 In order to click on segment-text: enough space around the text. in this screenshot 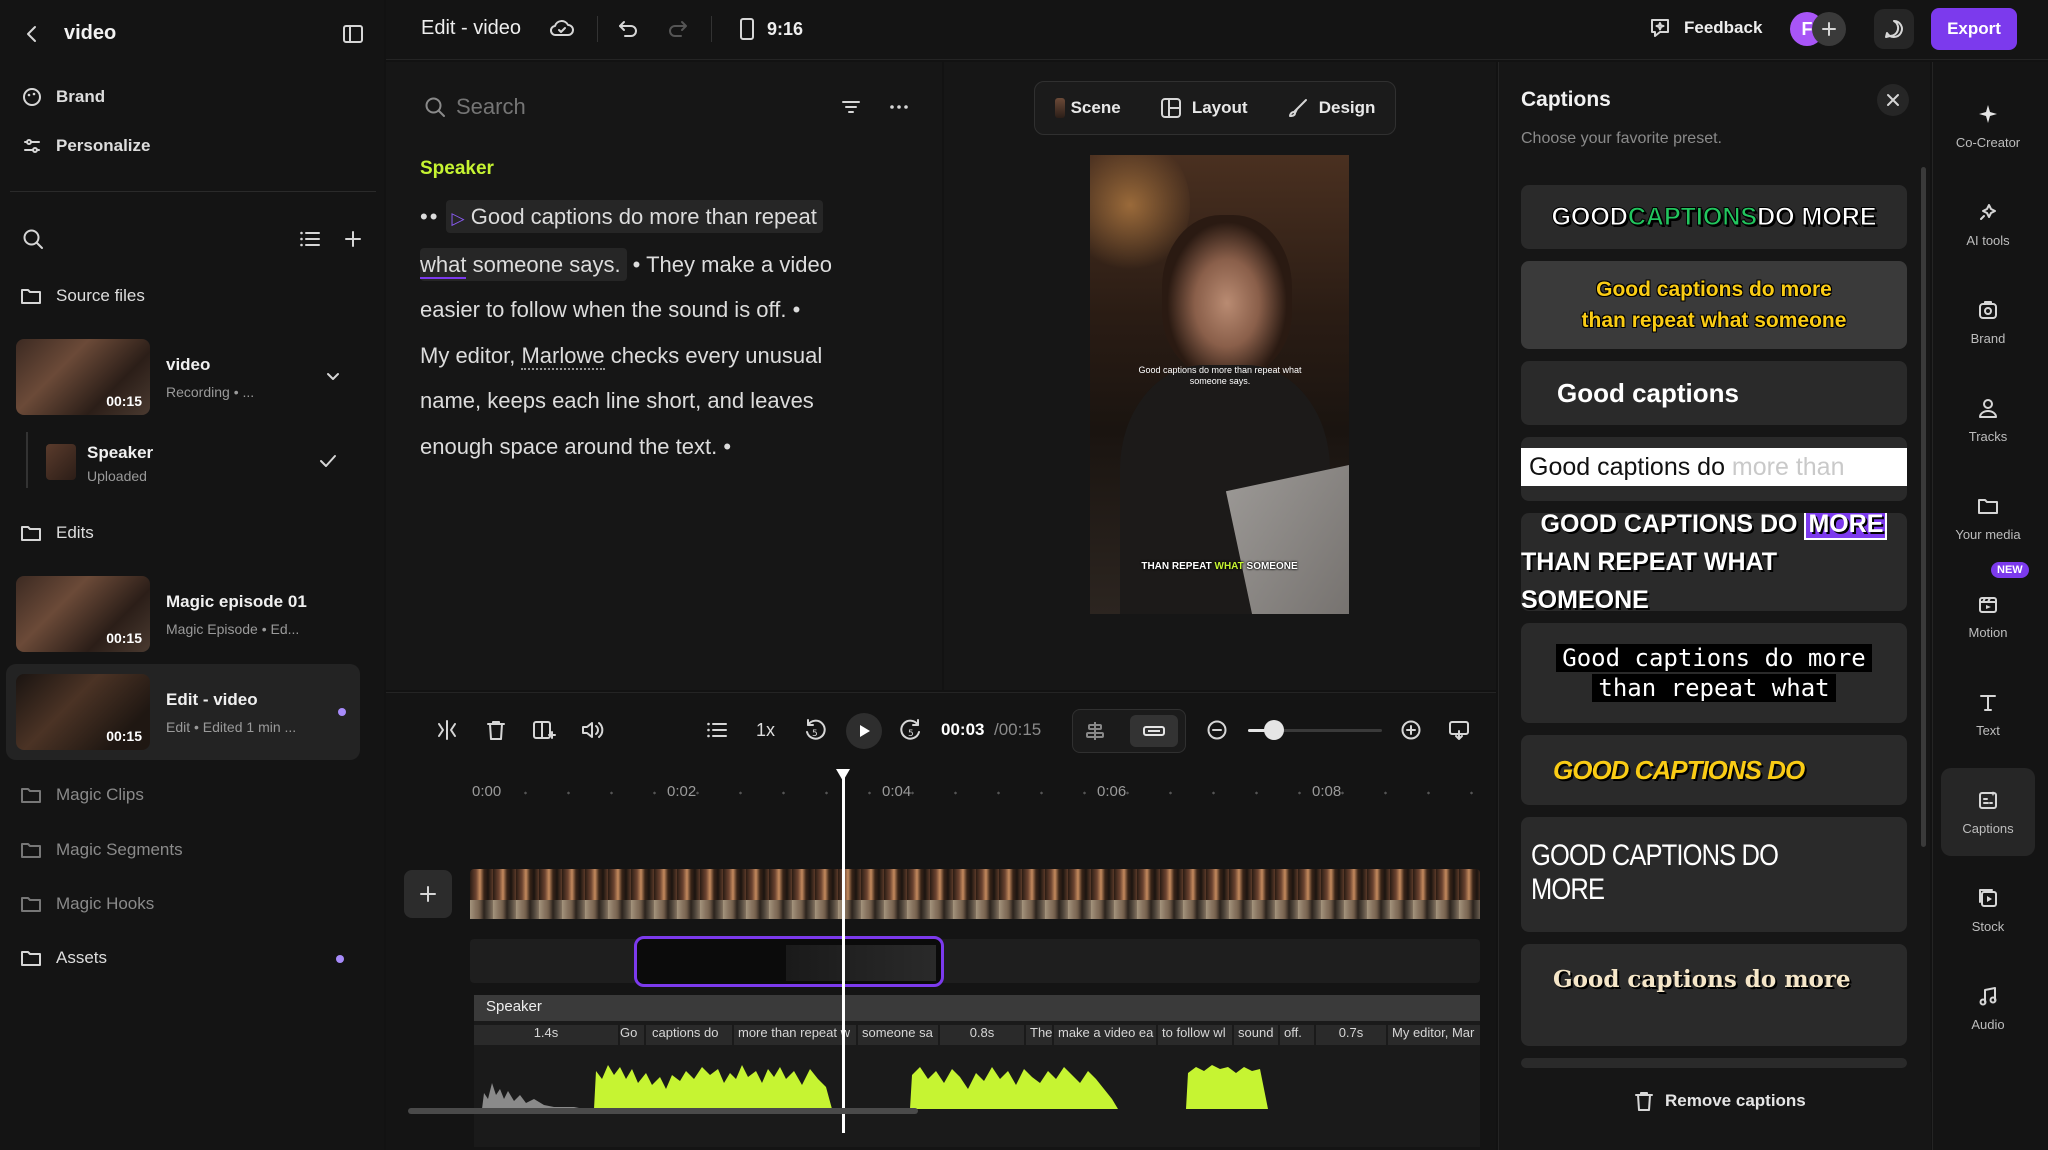, I will do `click(568, 446)`.